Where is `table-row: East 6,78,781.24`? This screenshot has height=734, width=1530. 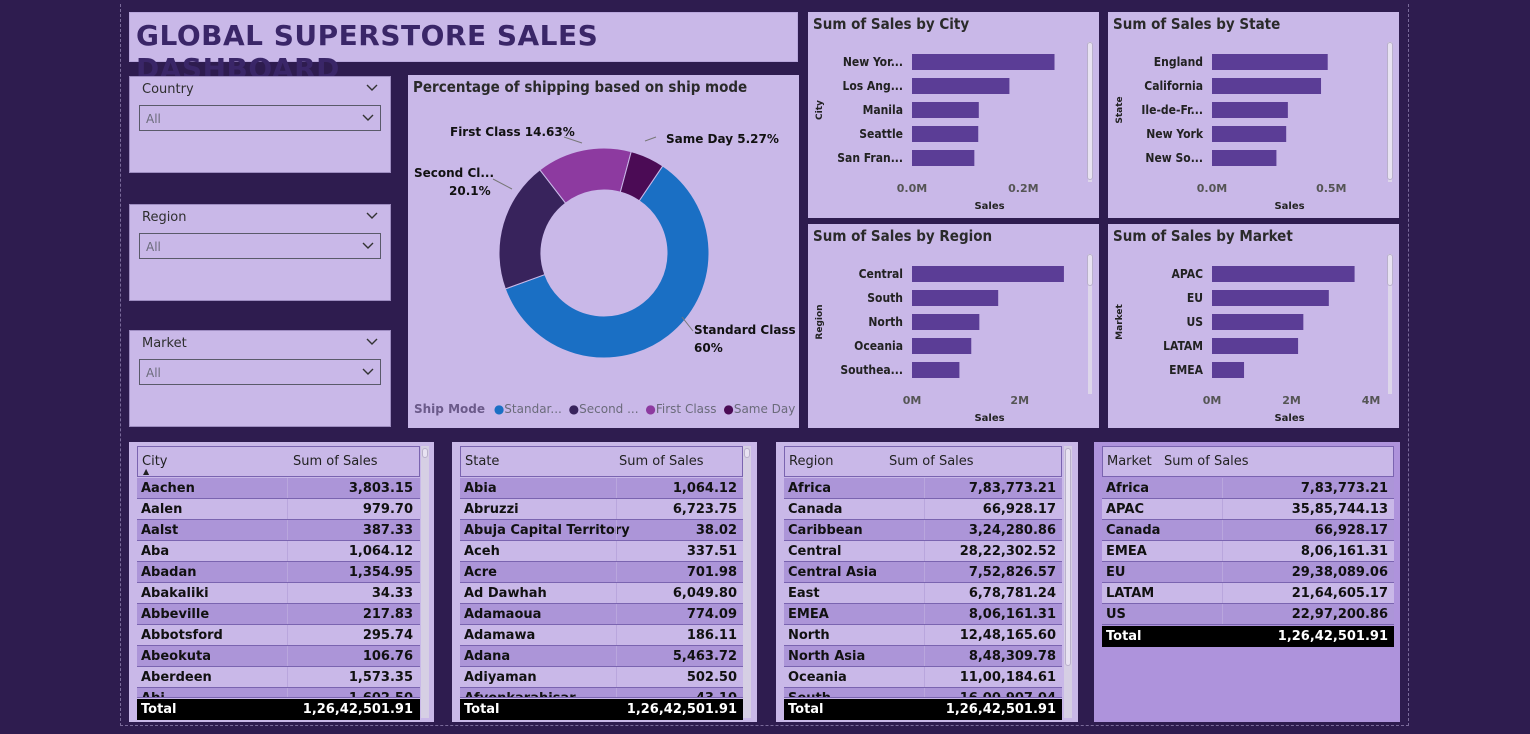
table-row: East 6,78,781.24 is located at coordinates (923, 593).